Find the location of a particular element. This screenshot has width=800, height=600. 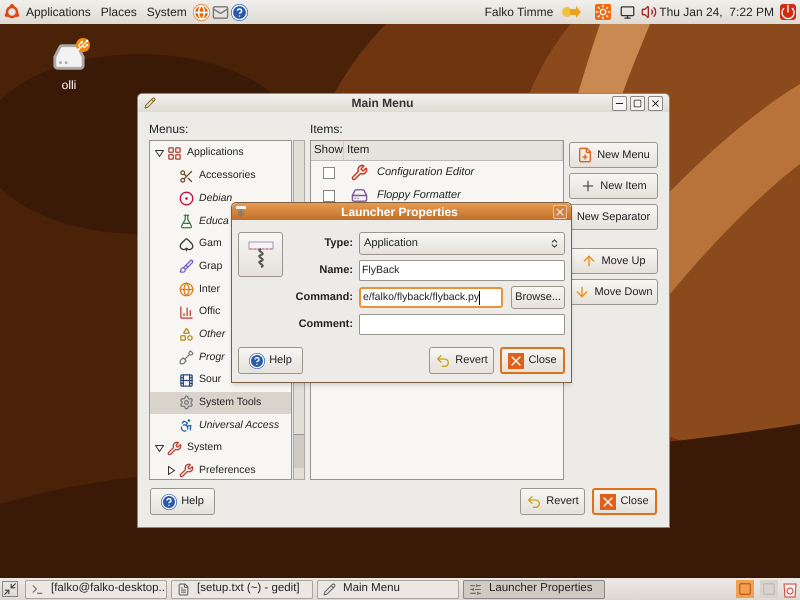

menu-action-button: New Separator is located at coordinates (613, 217).